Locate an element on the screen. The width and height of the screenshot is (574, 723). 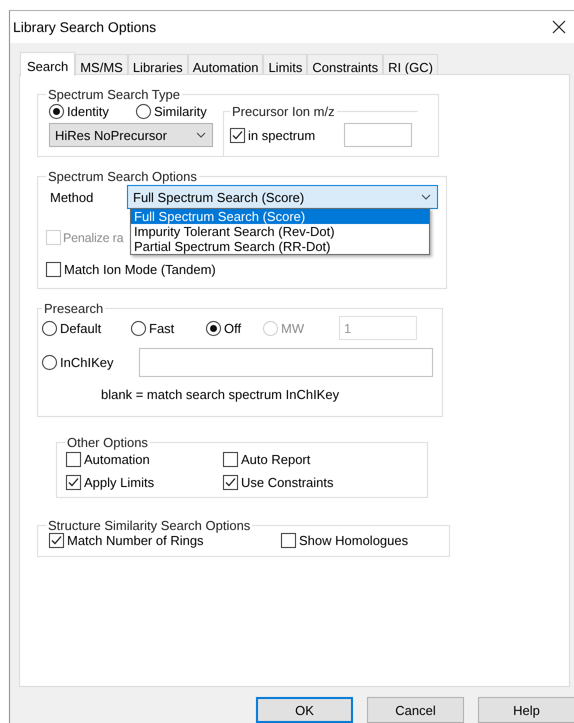
group-title: Other Options is located at coordinates (107, 442).